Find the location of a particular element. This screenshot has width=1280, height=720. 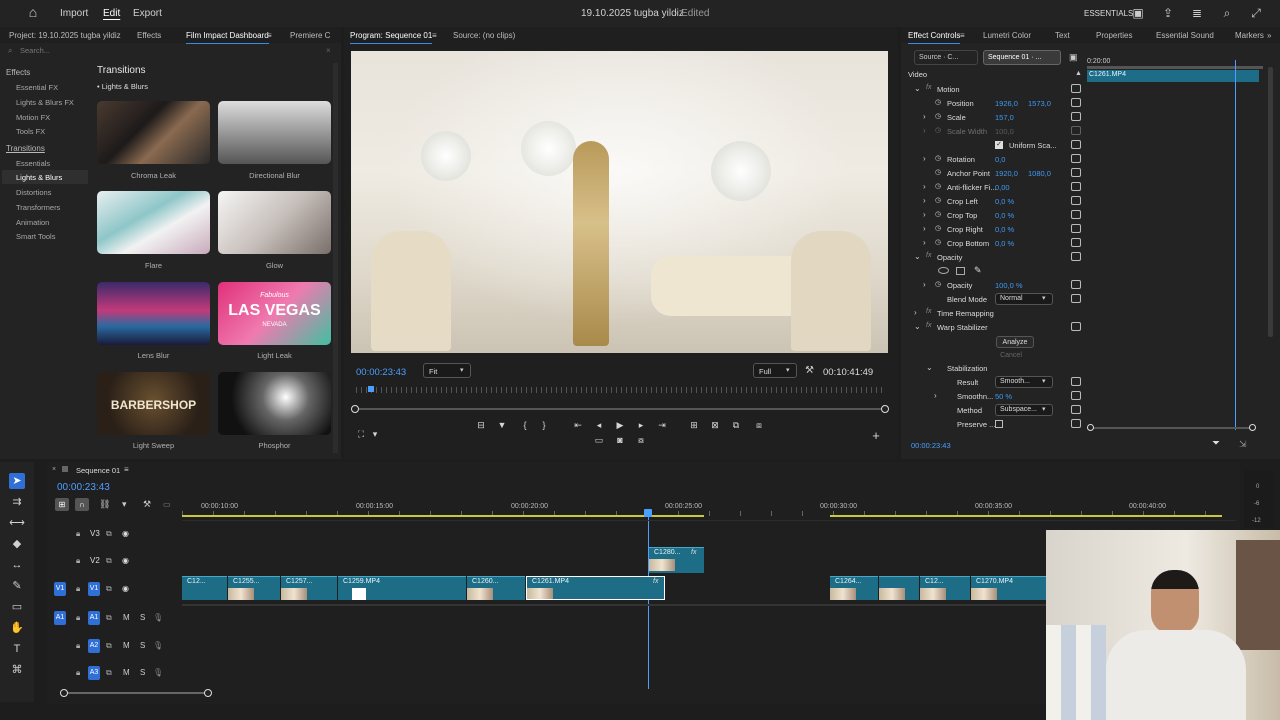

workspace-label: ESSENTIALS is located at coordinates (1108, 13).